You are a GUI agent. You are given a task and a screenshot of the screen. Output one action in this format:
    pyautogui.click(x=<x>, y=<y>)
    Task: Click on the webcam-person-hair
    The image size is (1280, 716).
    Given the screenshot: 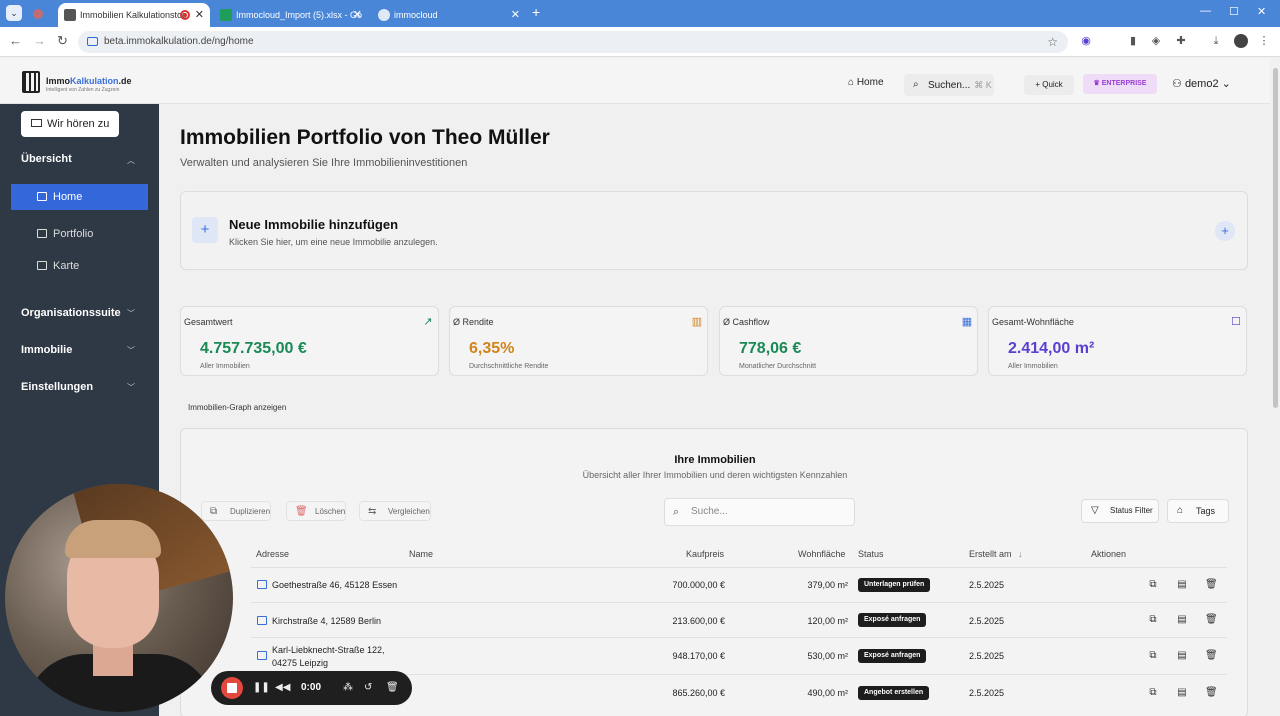 What is the action you would take?
    pyautogui.click(x=113, y=539)
    